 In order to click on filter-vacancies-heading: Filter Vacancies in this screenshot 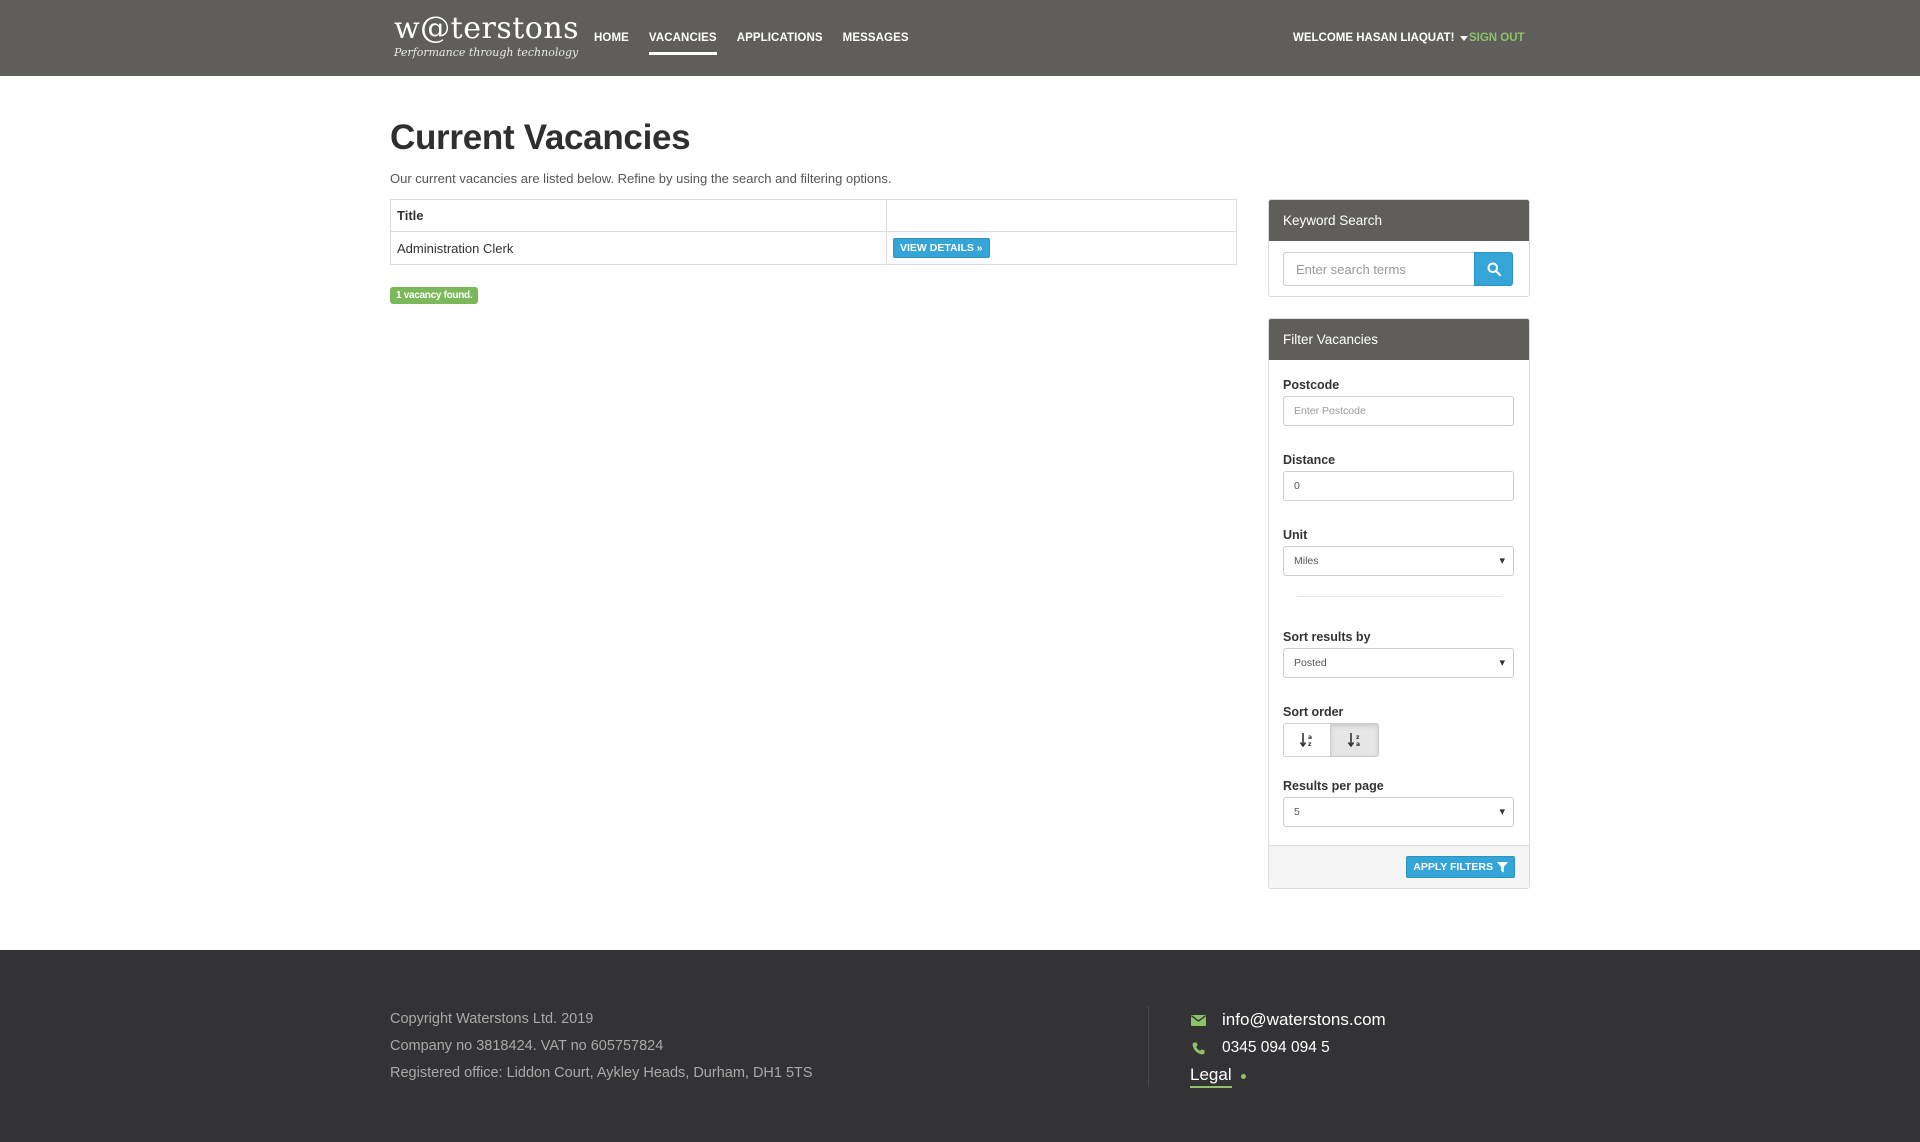, I will do `click(1399, 339)`.